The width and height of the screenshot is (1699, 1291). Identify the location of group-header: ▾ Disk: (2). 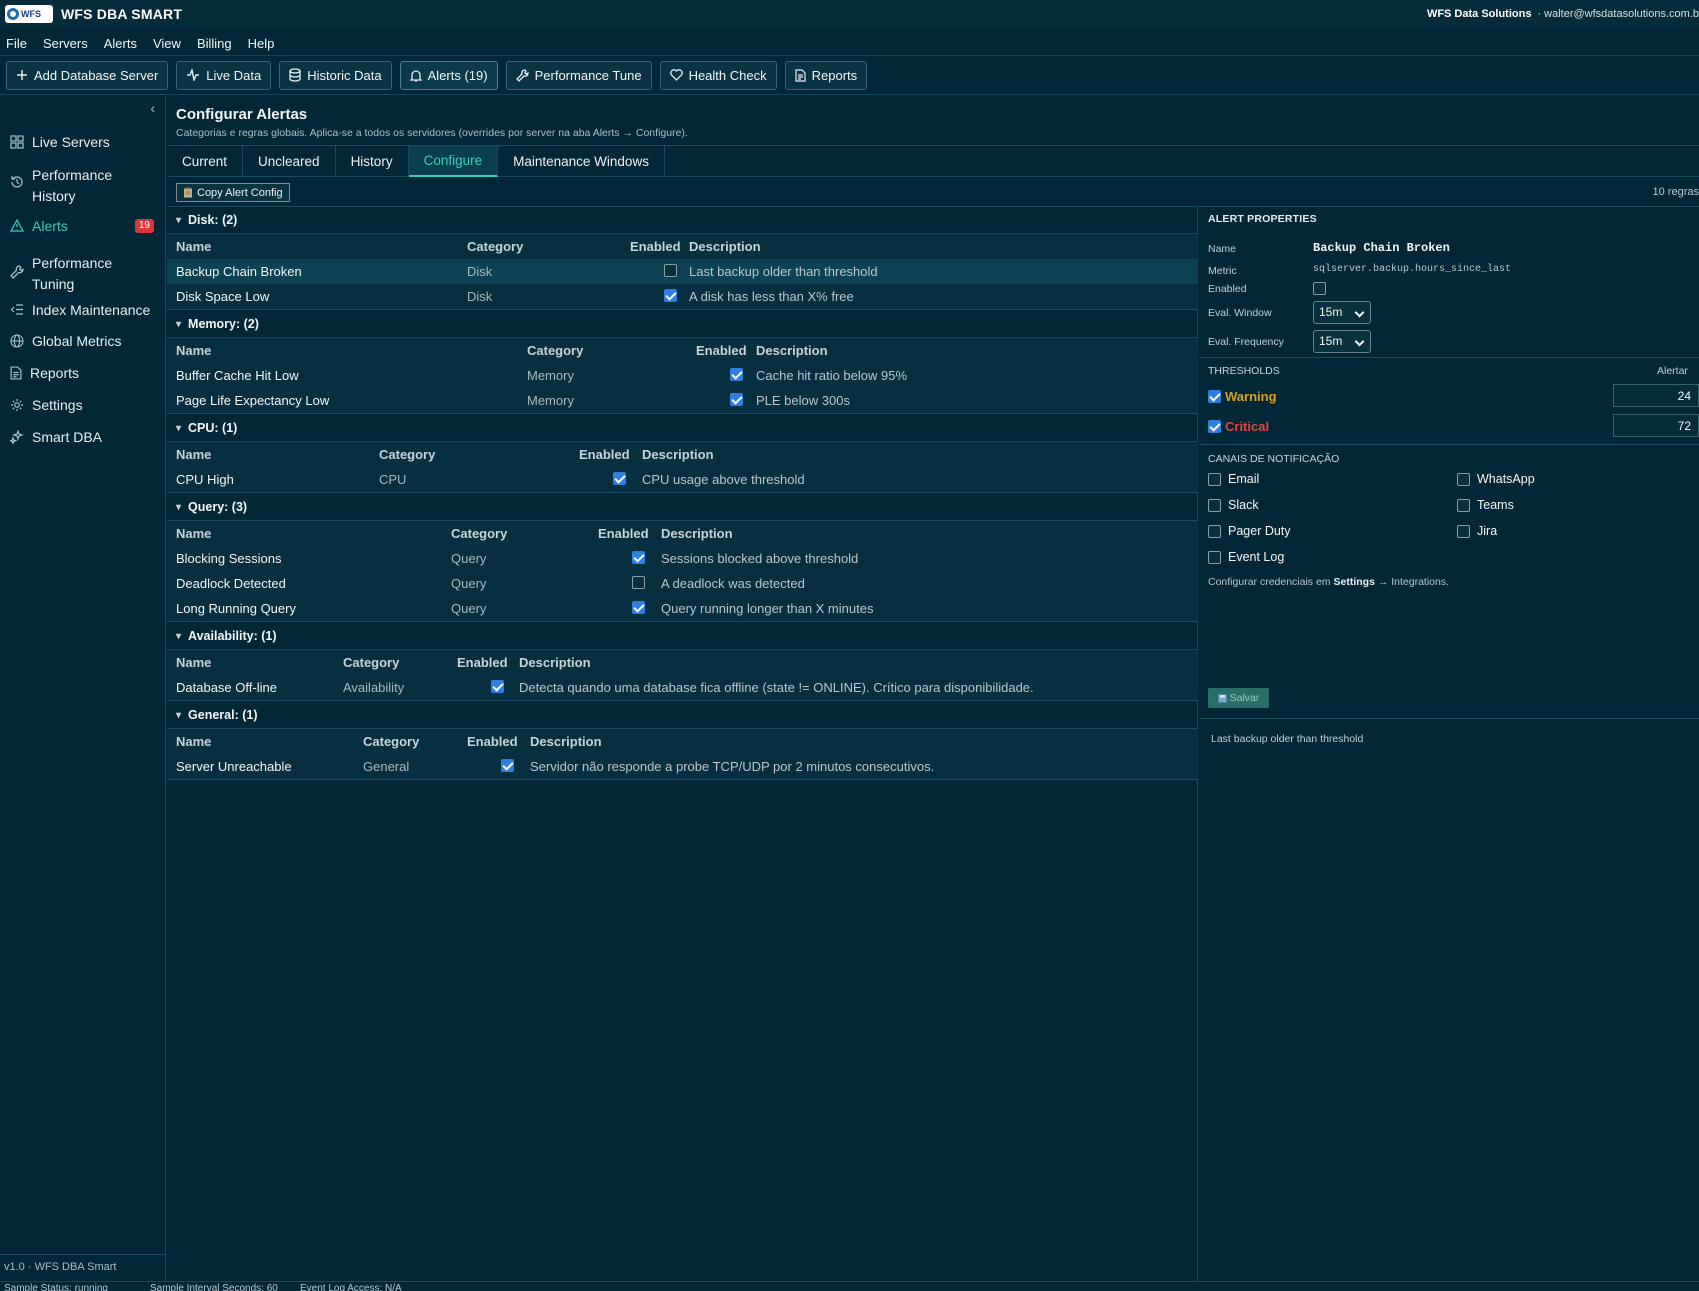
(682, 220).